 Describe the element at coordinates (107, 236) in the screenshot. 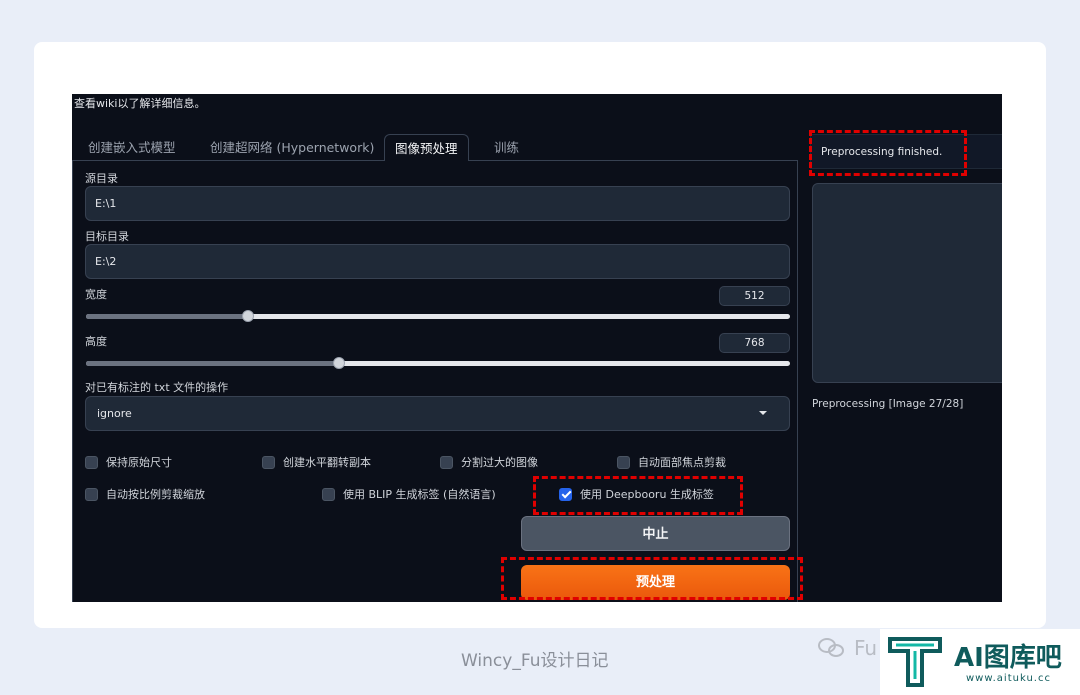

I see `target-dir-label: 目标目录` at that location.